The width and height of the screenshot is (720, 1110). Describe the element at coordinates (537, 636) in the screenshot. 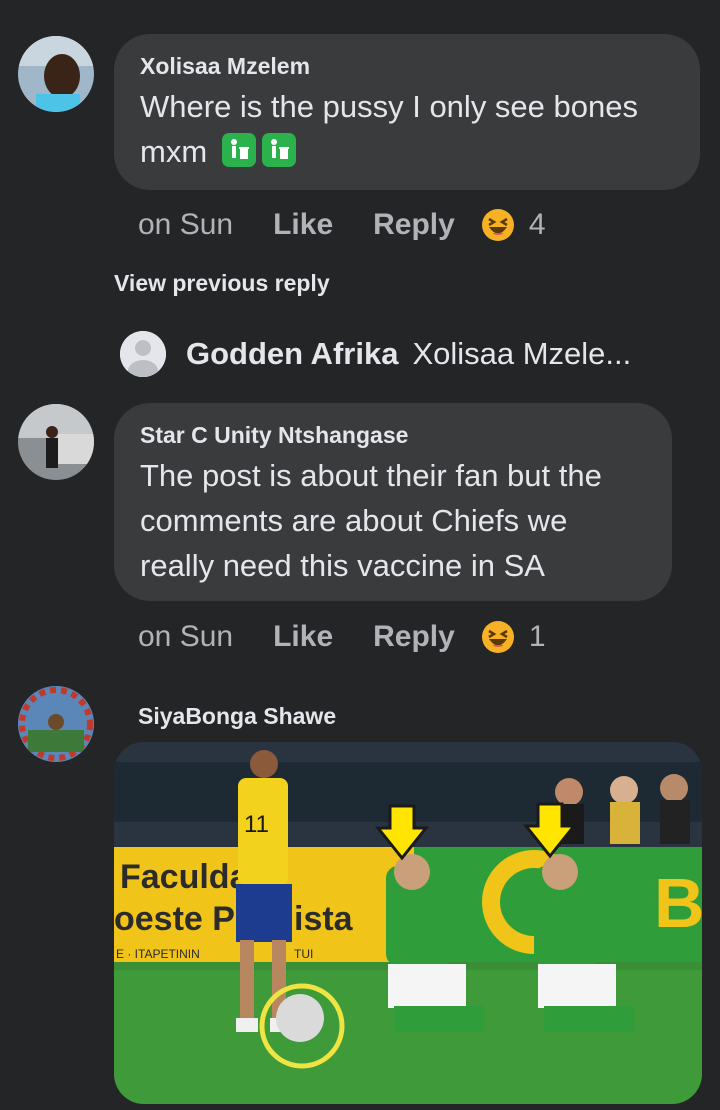

I see `reaction-count: 1` at that location.